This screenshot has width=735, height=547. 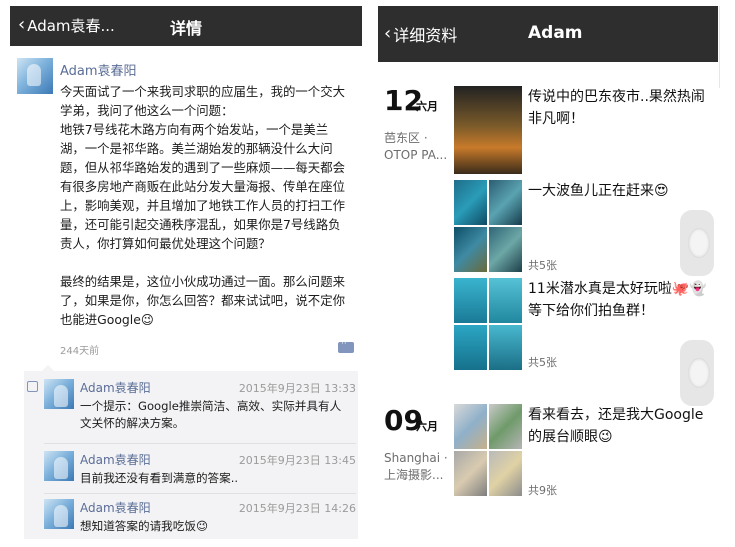 I want to click on post-author: Adam袁春阳, so click(x=98, y=69).